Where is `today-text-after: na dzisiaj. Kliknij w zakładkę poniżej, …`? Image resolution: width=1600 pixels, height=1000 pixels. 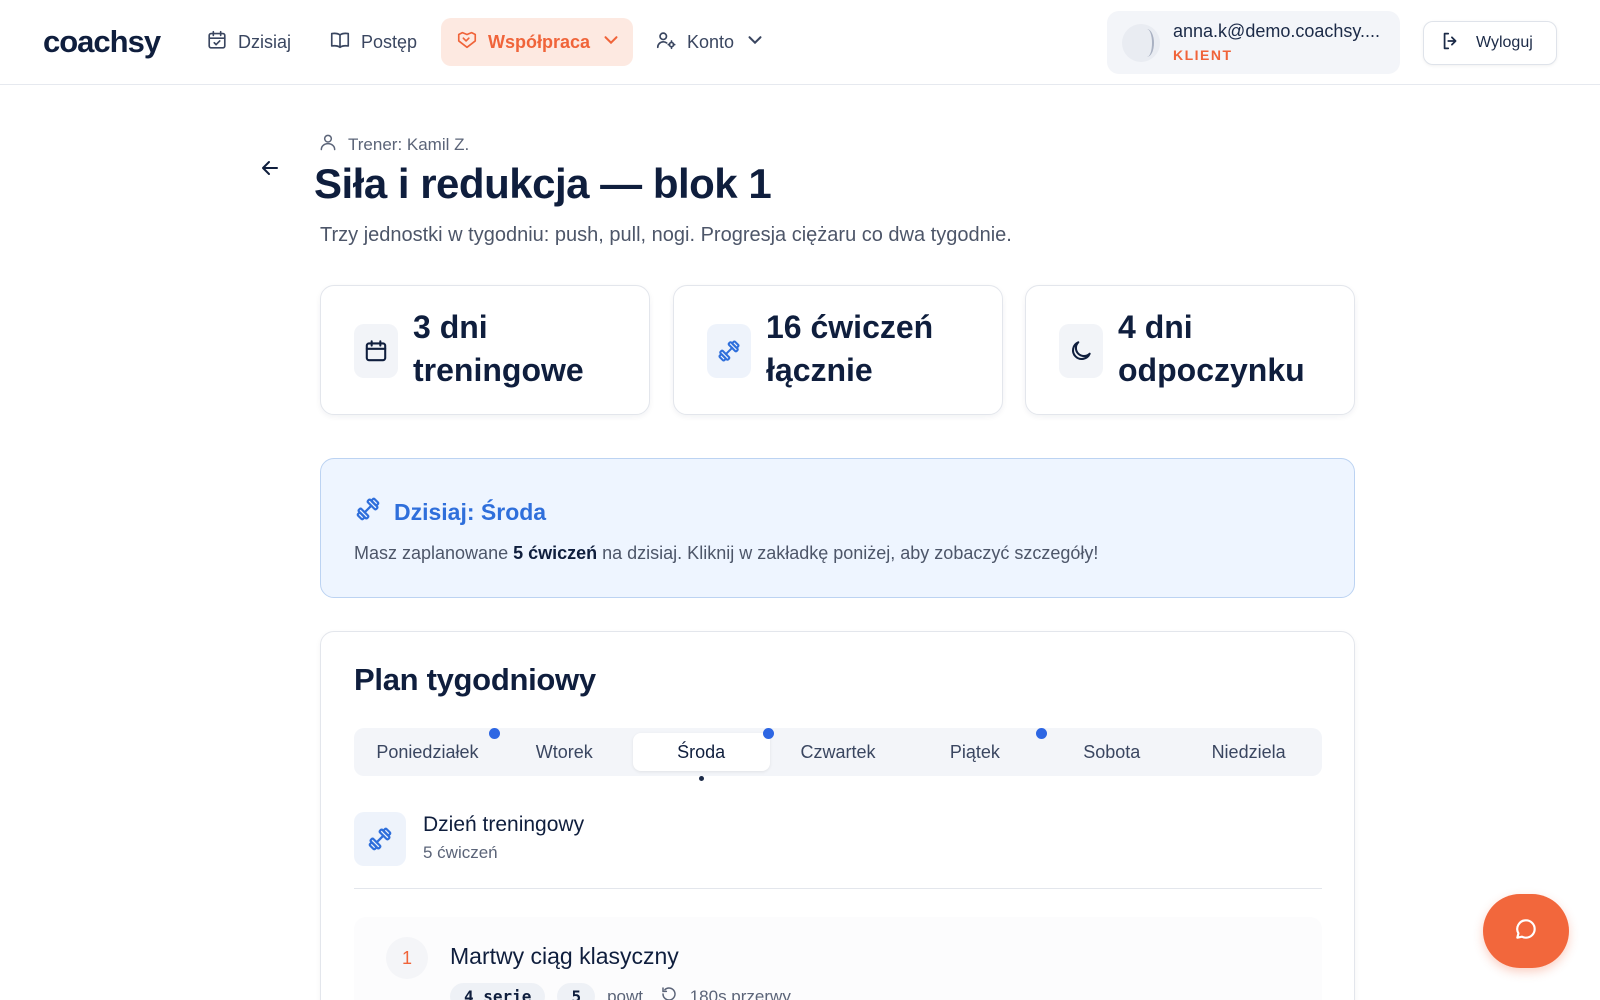 today-text-after: na dzisiaj. Kliknij w zakładkę poniżej, … is located at coordinates (848, 553).